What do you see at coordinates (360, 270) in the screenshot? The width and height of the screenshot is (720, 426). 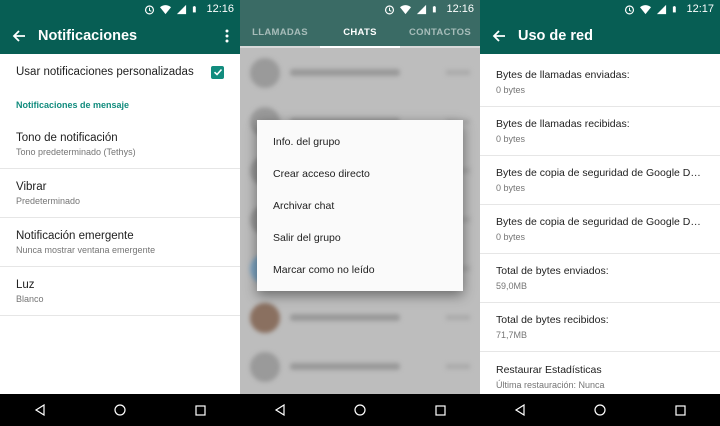 I see `menu-item-mark-unread: Marcar como no leído` at bounding box center [360, 270].